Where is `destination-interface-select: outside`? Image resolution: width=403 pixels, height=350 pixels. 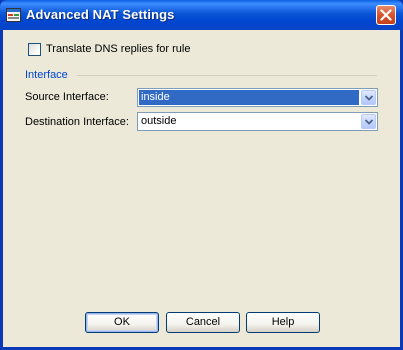 destination-interface-select: outside is located at coordinates (257, 121).